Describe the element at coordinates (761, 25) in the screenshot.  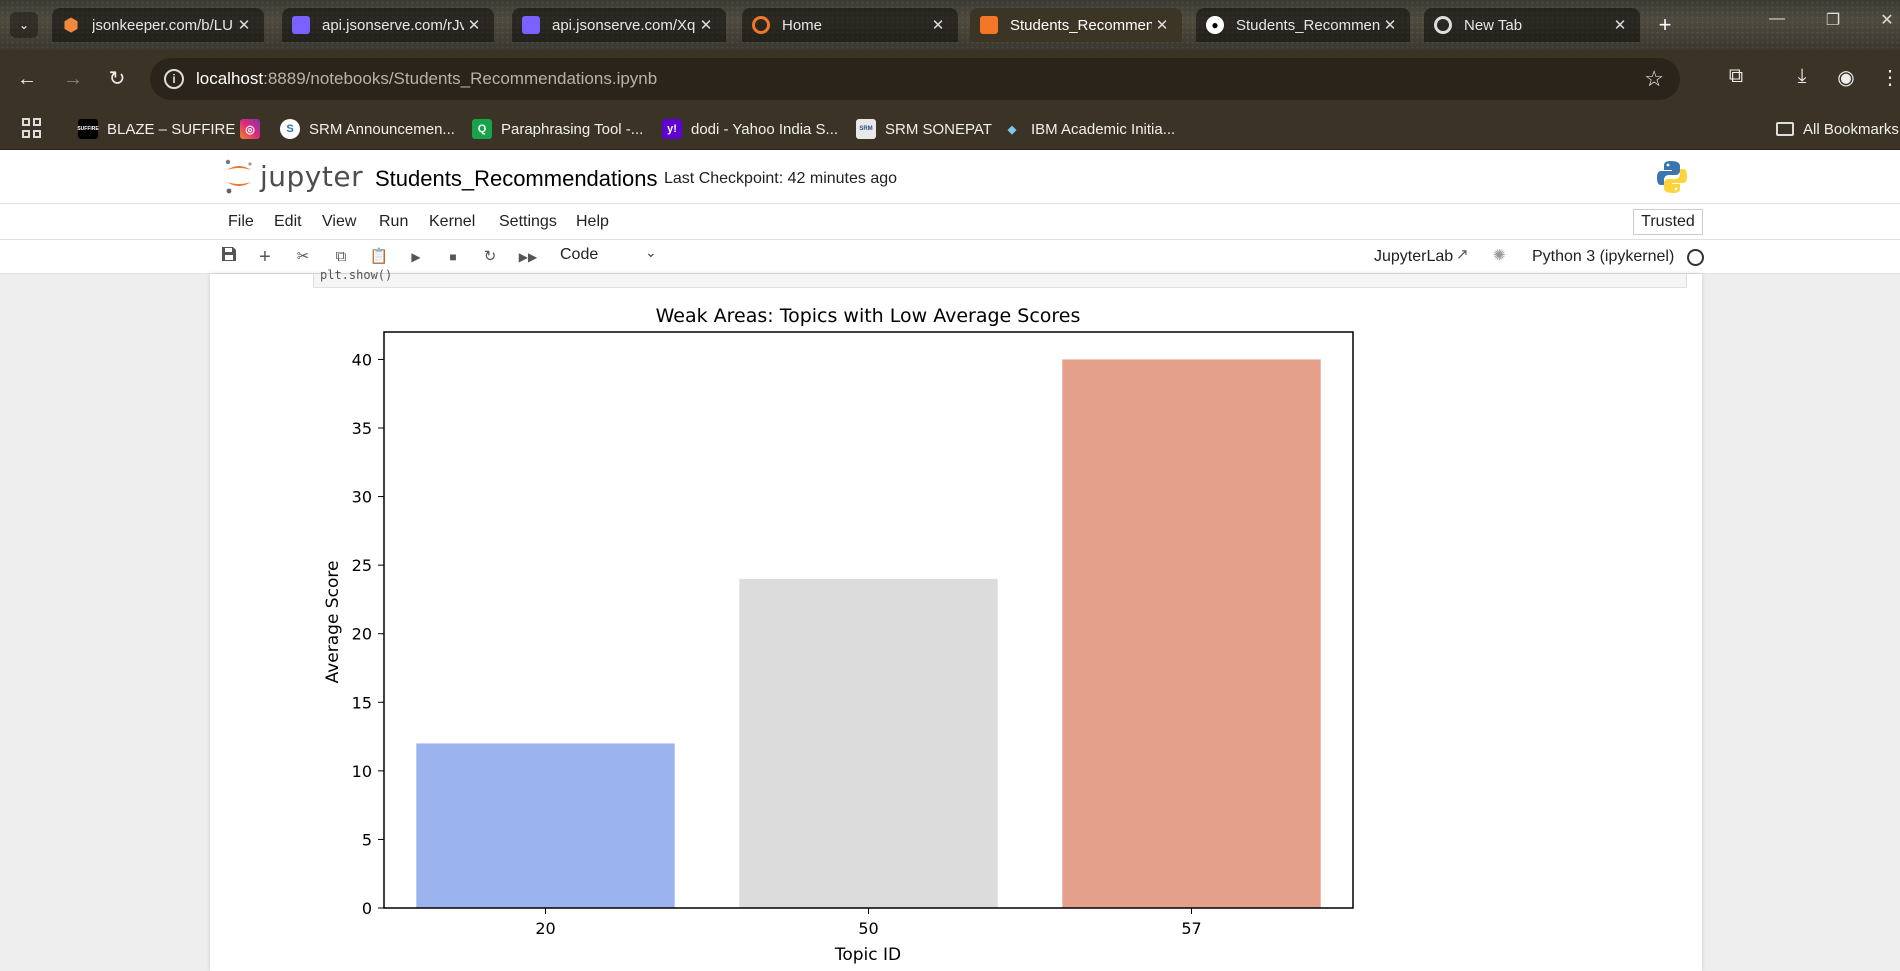
I see `jupyter-icon` at that location.